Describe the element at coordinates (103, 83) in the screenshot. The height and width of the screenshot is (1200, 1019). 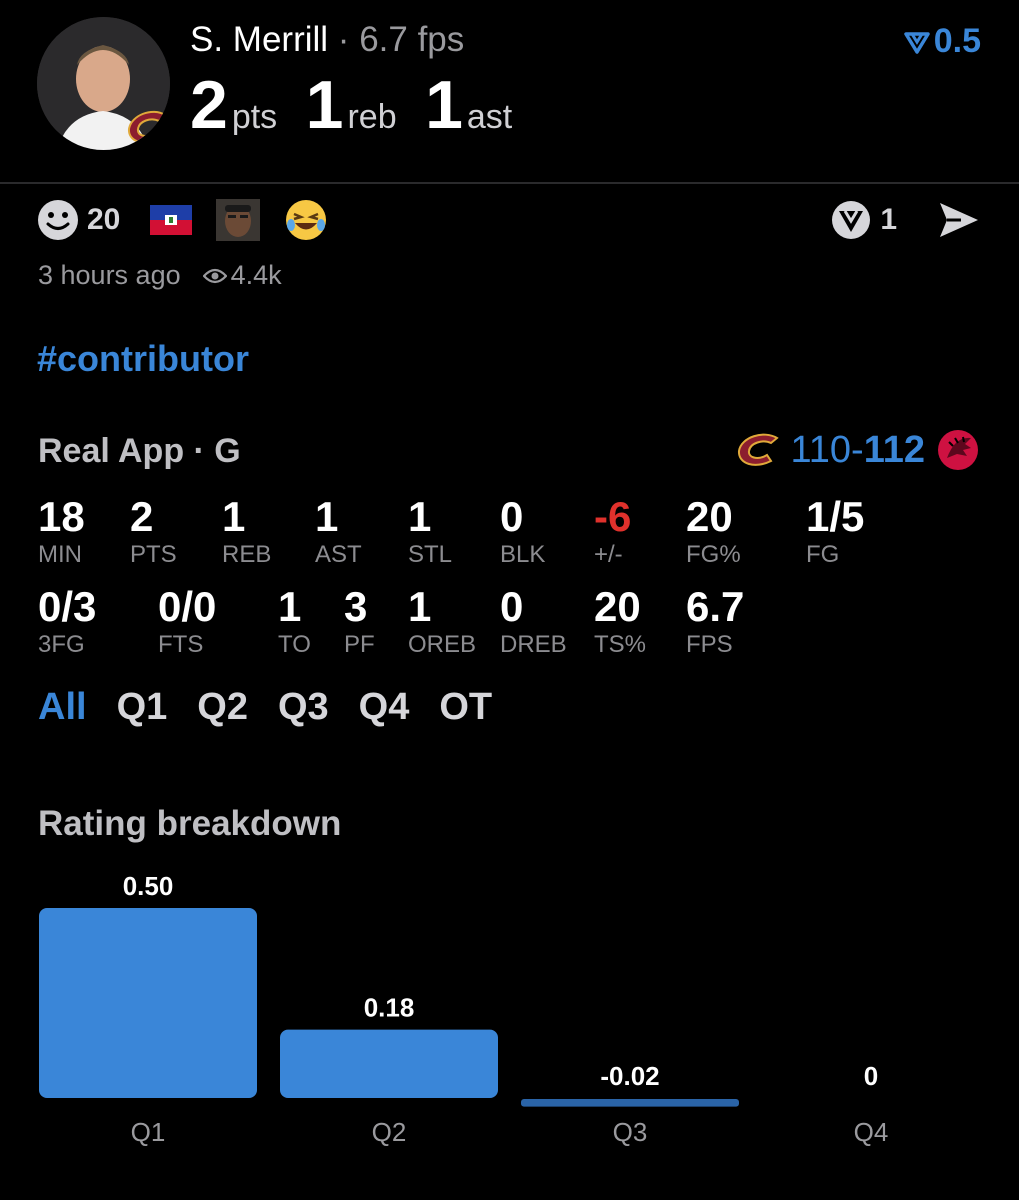
I see `player-avatar` at that location.